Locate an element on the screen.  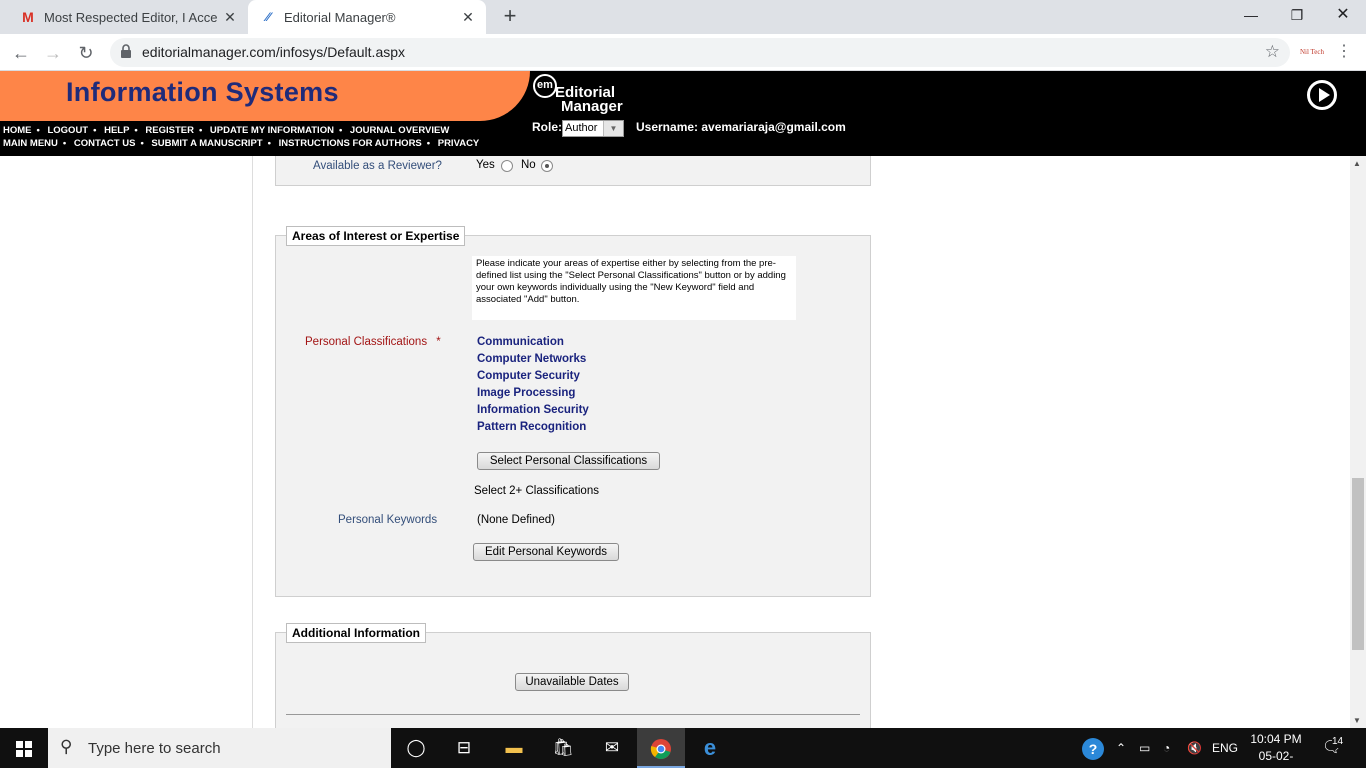
classification-hint: Select 2+ Classifications is located at coordinates (536, 491).